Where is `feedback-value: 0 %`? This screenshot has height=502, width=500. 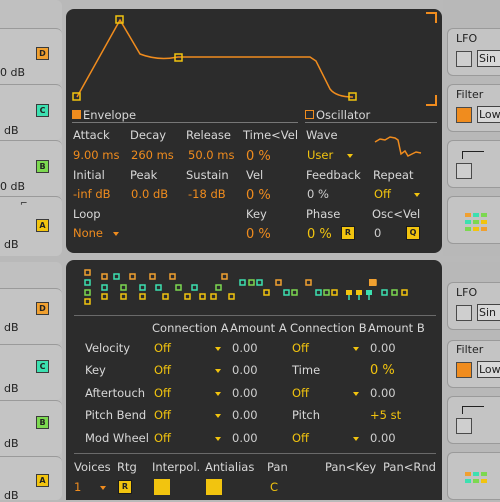 feedback-value: 0 % is located at coordinates (318, 194).